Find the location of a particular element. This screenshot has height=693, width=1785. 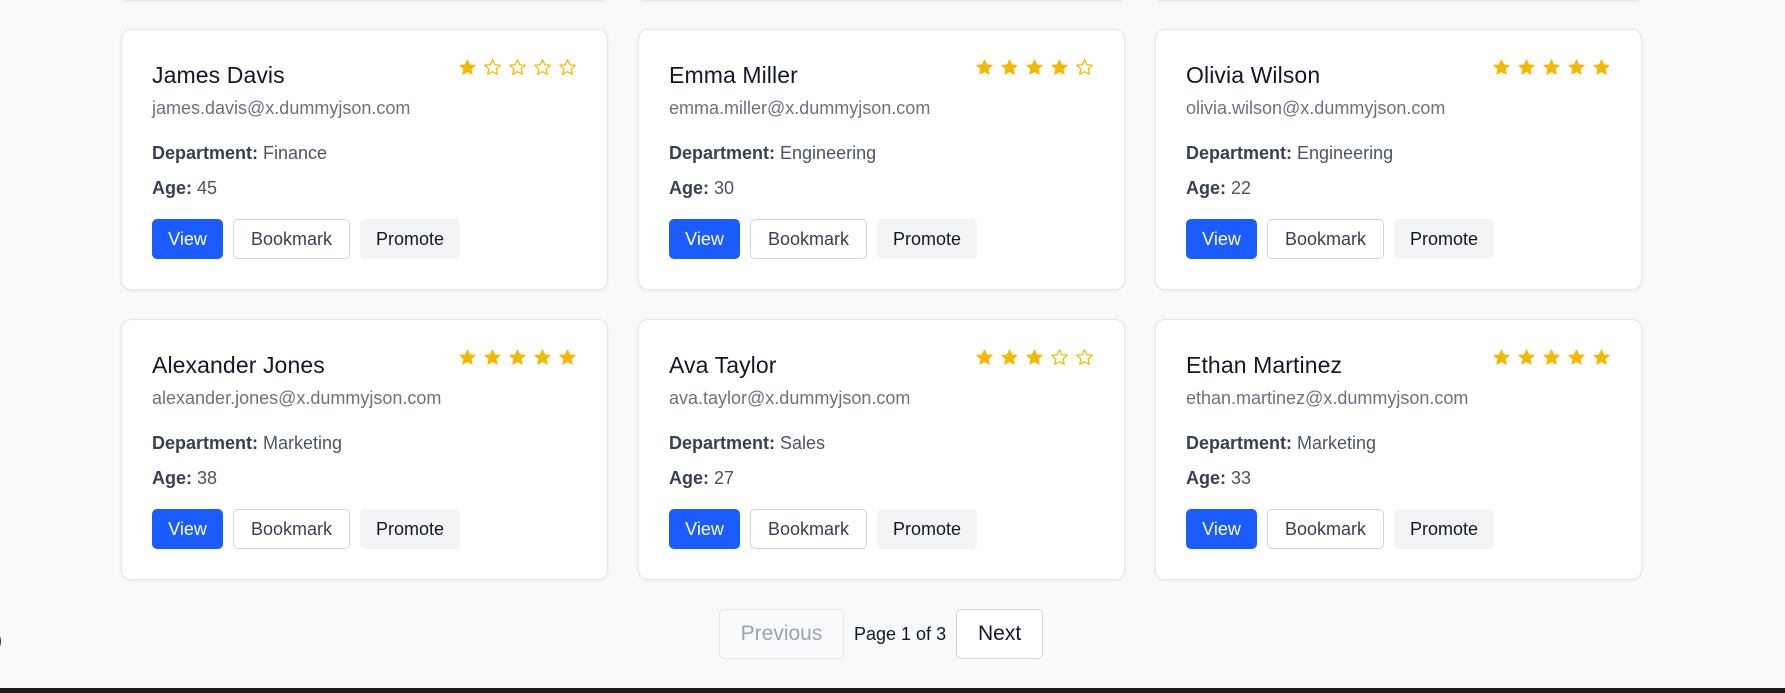

employee-email: ava.taylor@x.dummyjson.com is located at coordinates (790, 398).